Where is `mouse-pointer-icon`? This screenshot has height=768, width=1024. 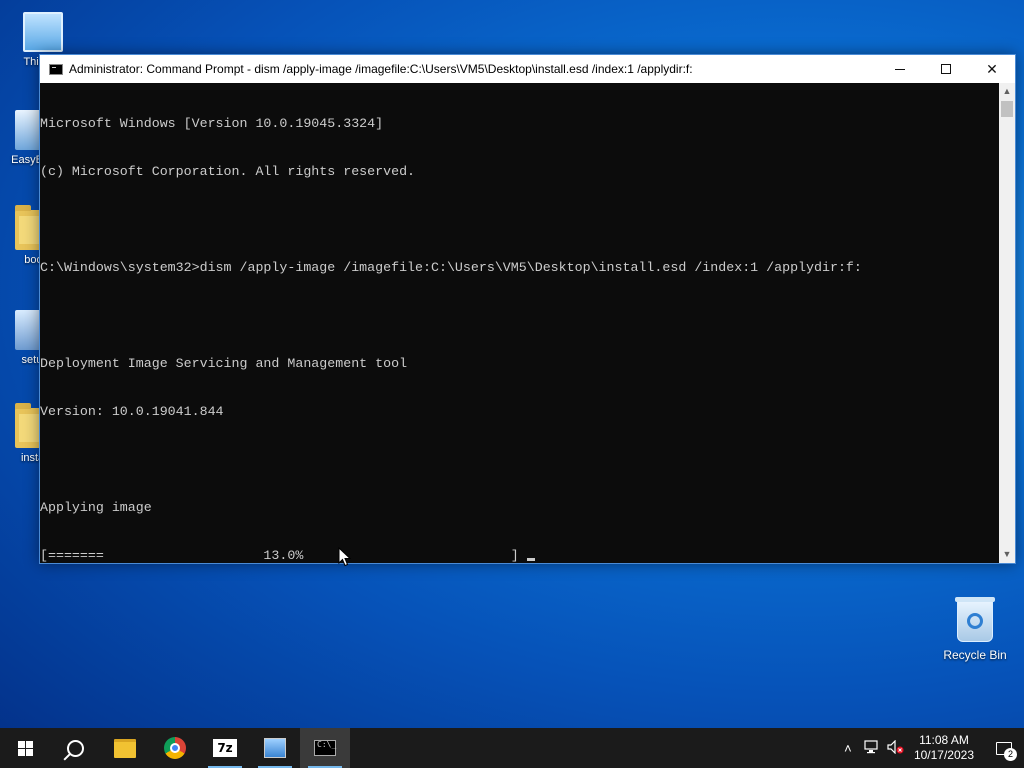
mouse-pointer-icon is located at coordinates (345, 557).